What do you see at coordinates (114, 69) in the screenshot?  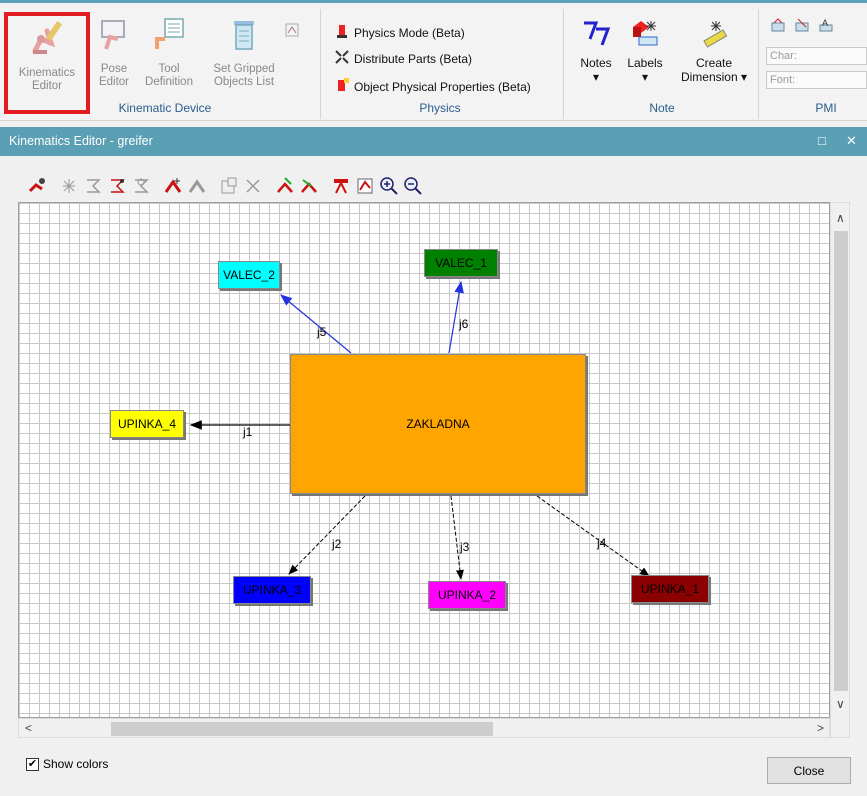 I see `pose-editor-label-1: Pose` at bounding box center [114, 69].